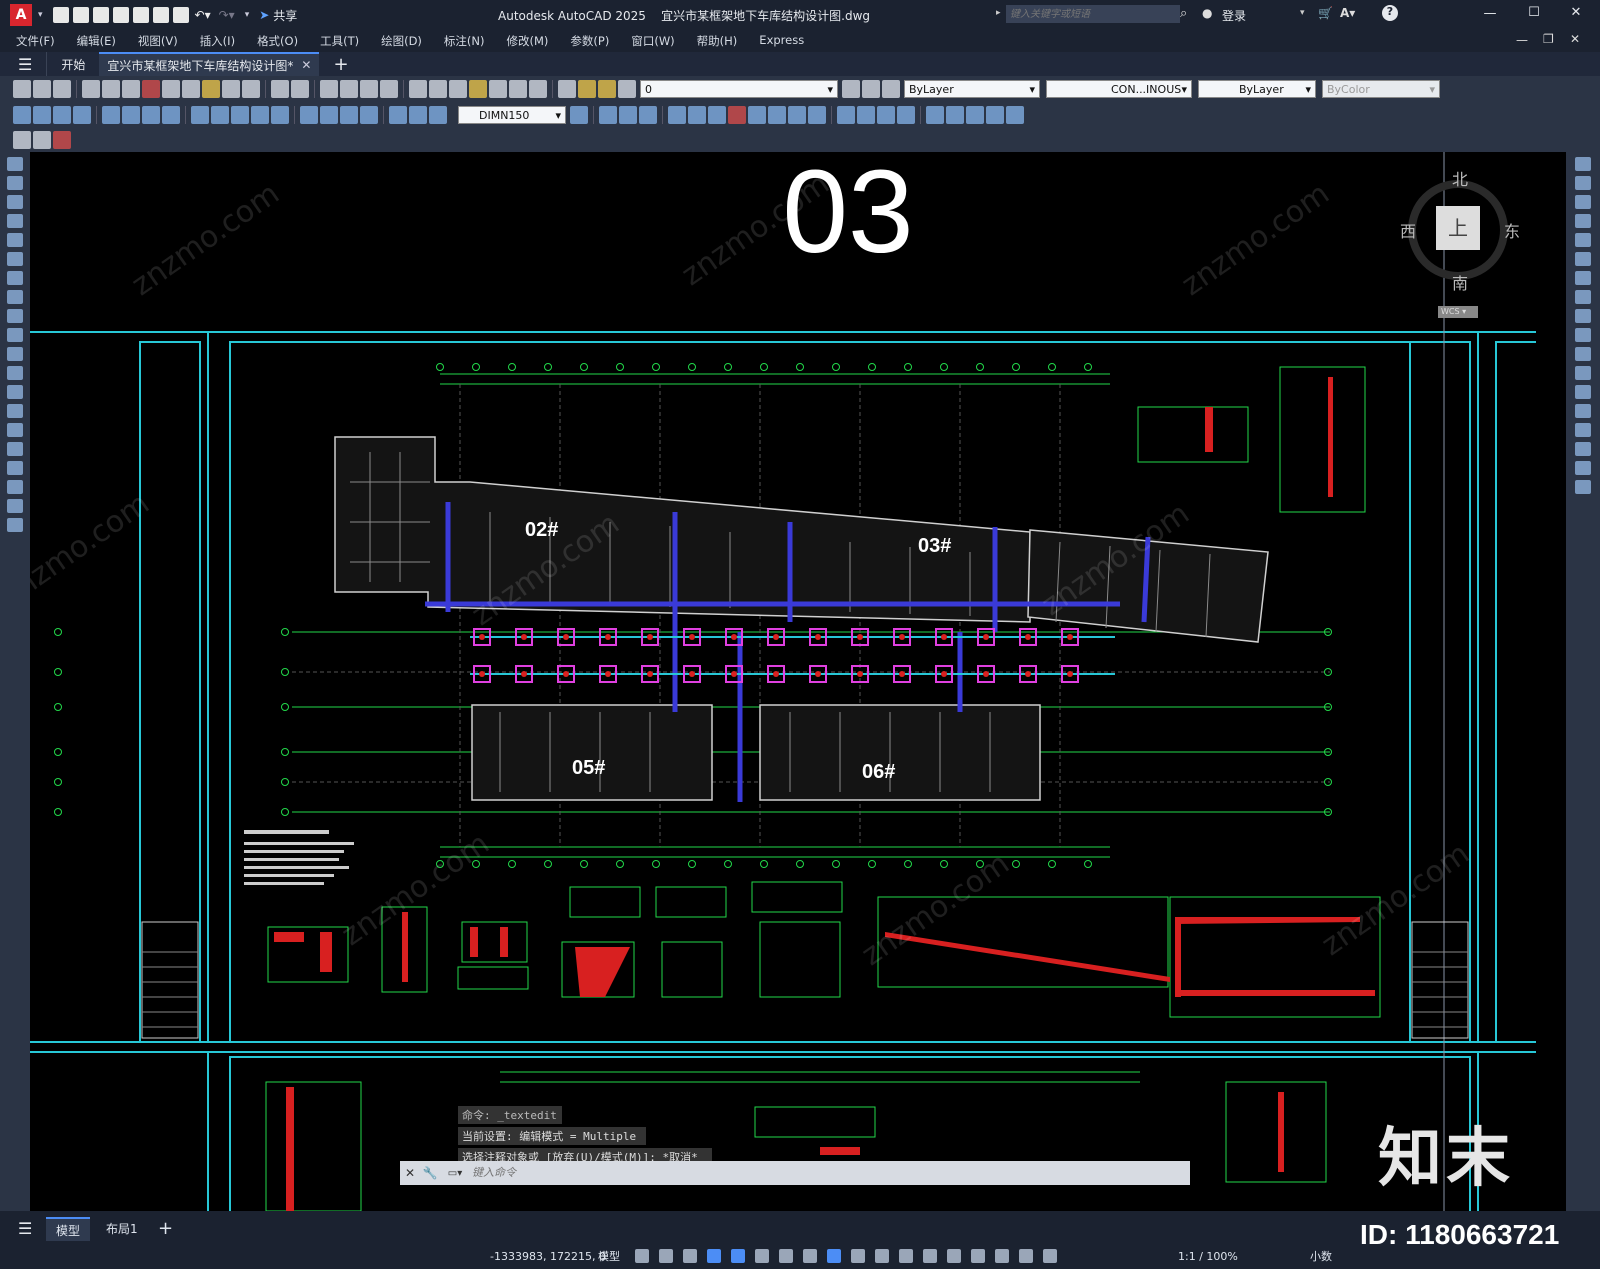 Image resolution: width=1600 pixels, height=1269 pixels. Describe the element at coordinates (717, 41) in the screenshot. I see `menu-item: 帮助(H)` at that location.